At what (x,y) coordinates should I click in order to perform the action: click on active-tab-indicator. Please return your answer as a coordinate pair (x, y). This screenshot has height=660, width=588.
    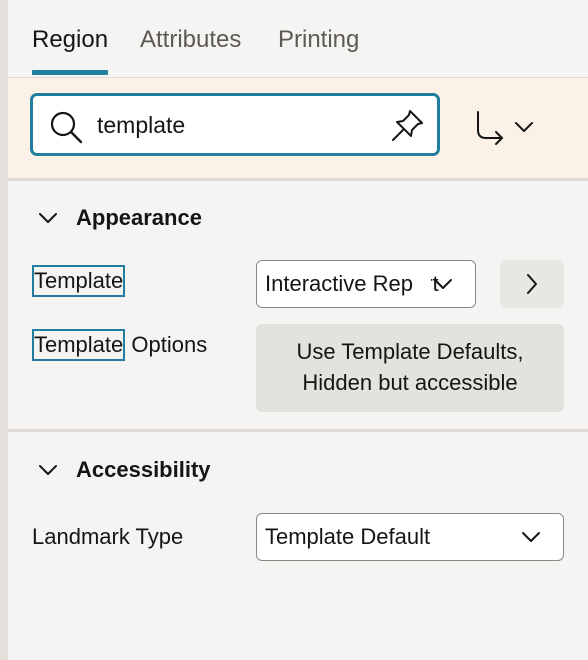
    Looking at the image, I should click on (70, 72).